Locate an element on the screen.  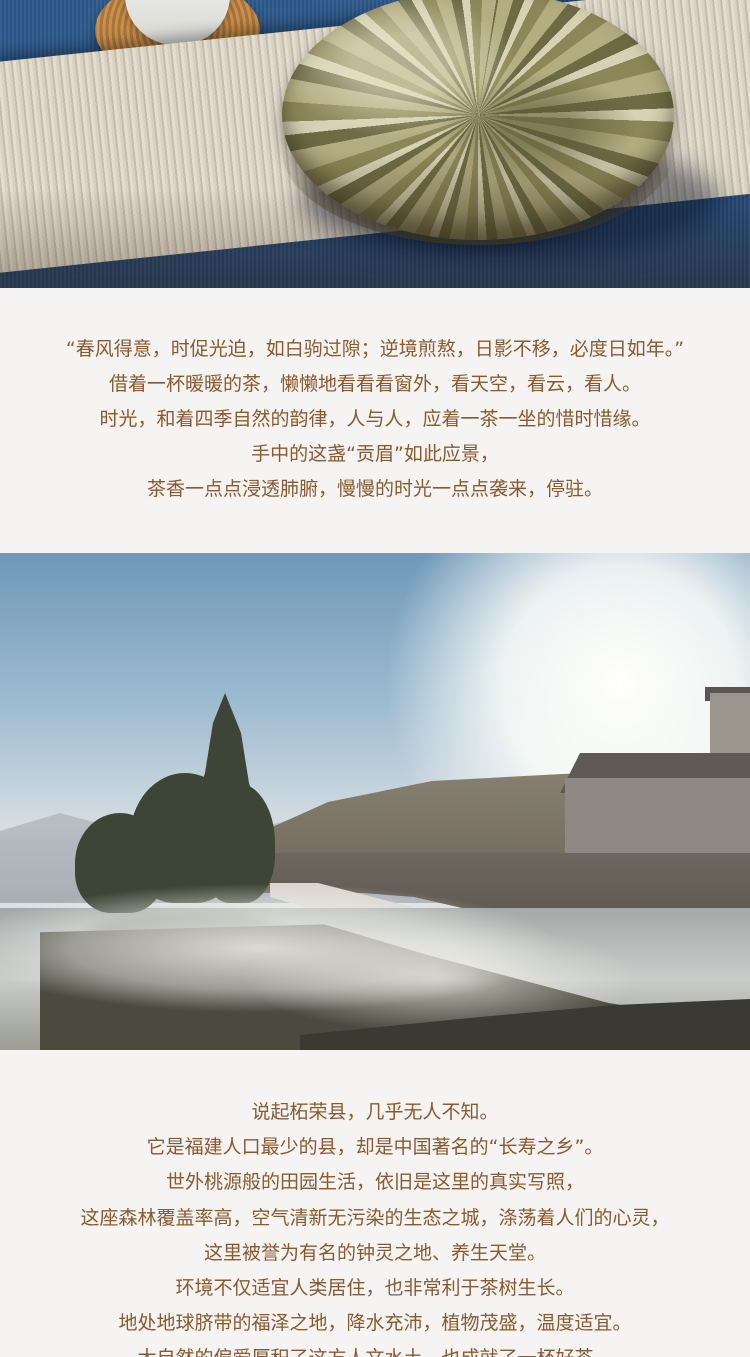
region-line: 这座森林覆盖率高，空气清新无污染的生态之城，涤荡着人们的心灵， is located at coordinates (375, 1217).